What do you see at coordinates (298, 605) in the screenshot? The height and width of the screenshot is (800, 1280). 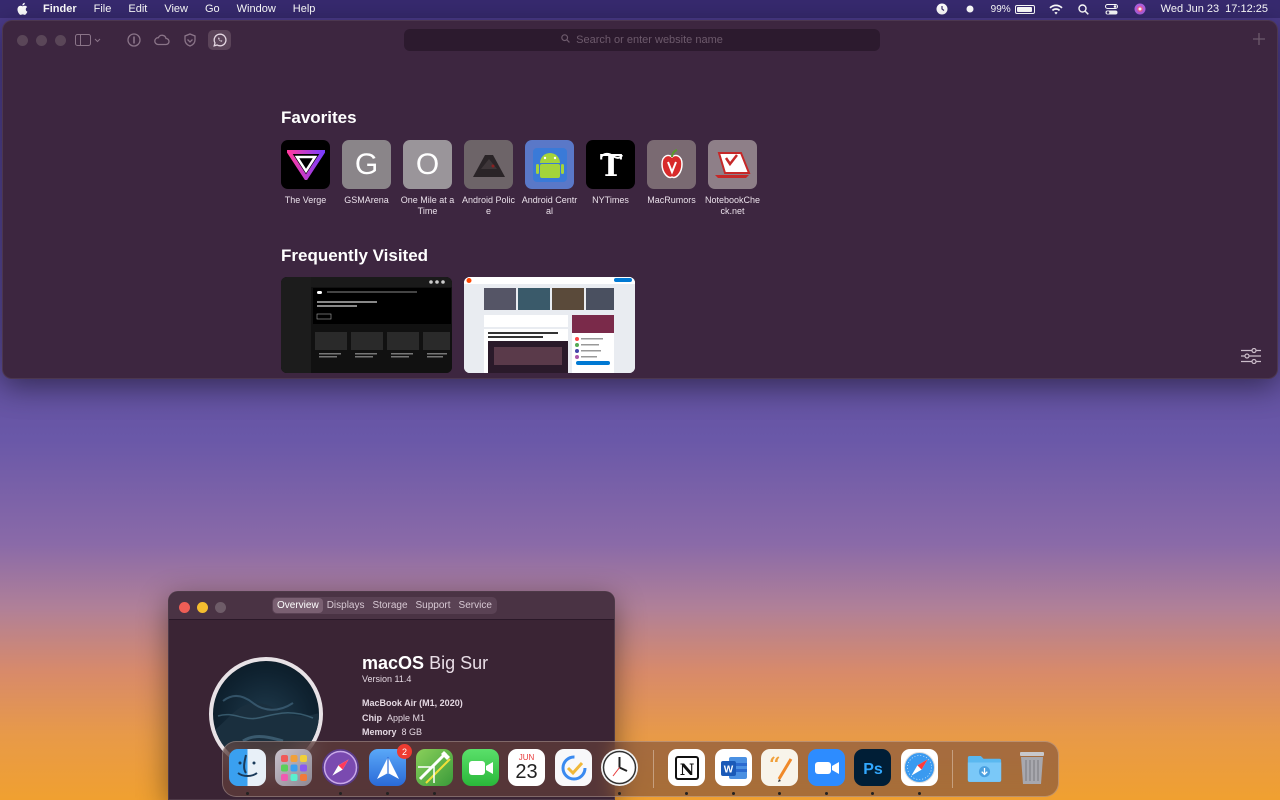 I see `tab-overview: Overview` at bounding box center [298, 605].